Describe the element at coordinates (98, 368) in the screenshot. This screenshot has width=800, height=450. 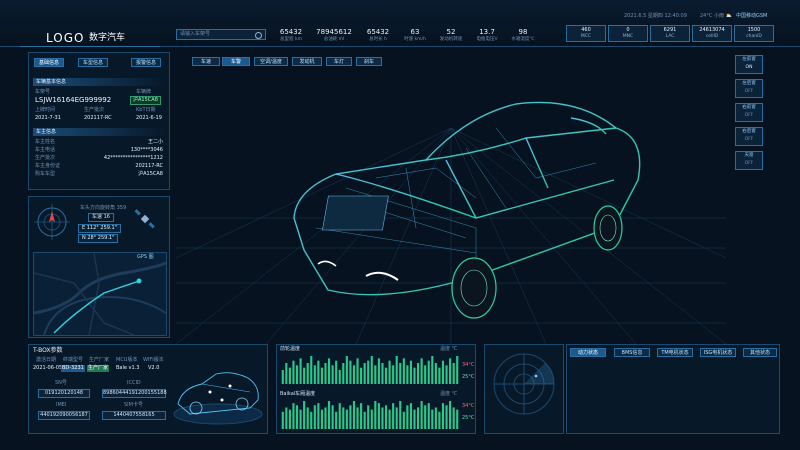
I see `tbox-value-maker: 生产厂家` at that location.